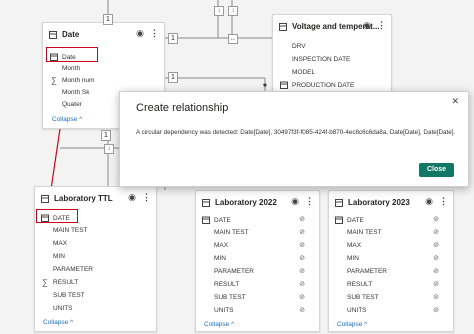 This screenshot has height=334, width=474. I want to click on field-production-date: PRODUCTION DATE, so click(317, 85).